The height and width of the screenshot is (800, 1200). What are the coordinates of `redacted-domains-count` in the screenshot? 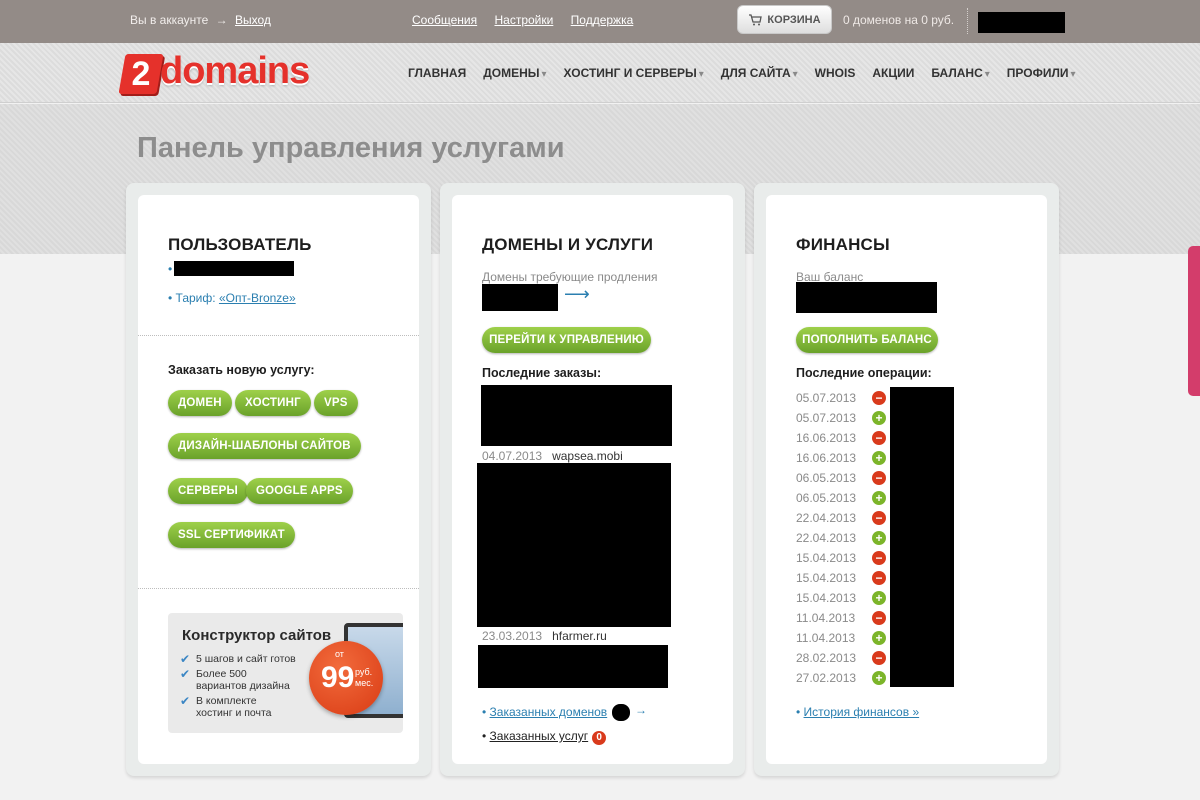 It's located at (621, 712).